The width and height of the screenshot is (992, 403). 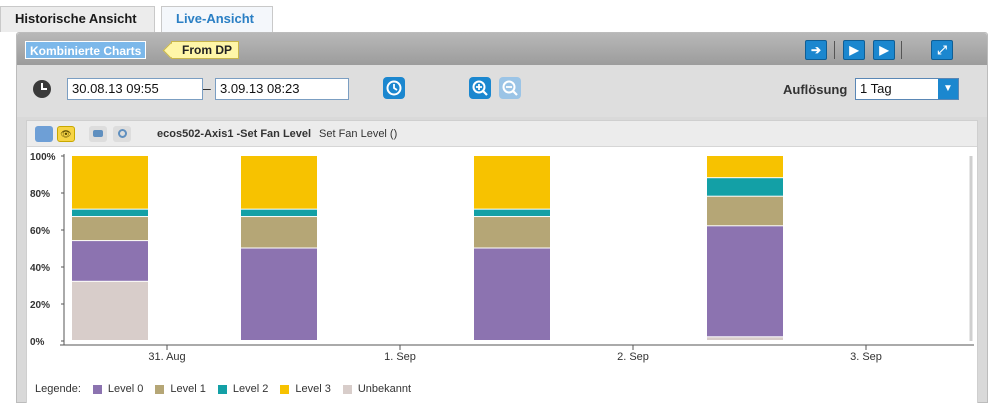 I want to click on y-tick-label: 40%, so click(x=40, y=268).